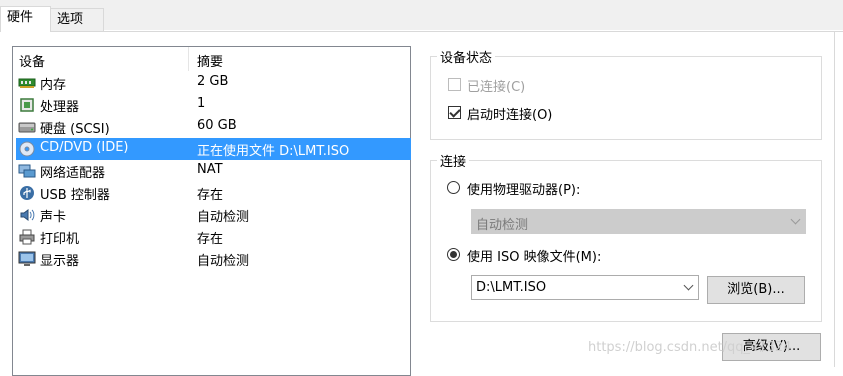 This screenshot has width=843, height=376. What do you see at coordinates (585, 287) in the screenshot?
I see `iso-path-combobox: D:\LMT.ISO` at bounding box center [585, 287].